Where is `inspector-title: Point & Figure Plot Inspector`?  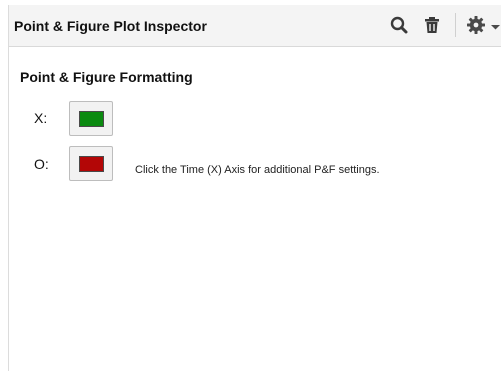
inspector-title: Point & Figure Plot Inspector is located at coordinates (110, 26).